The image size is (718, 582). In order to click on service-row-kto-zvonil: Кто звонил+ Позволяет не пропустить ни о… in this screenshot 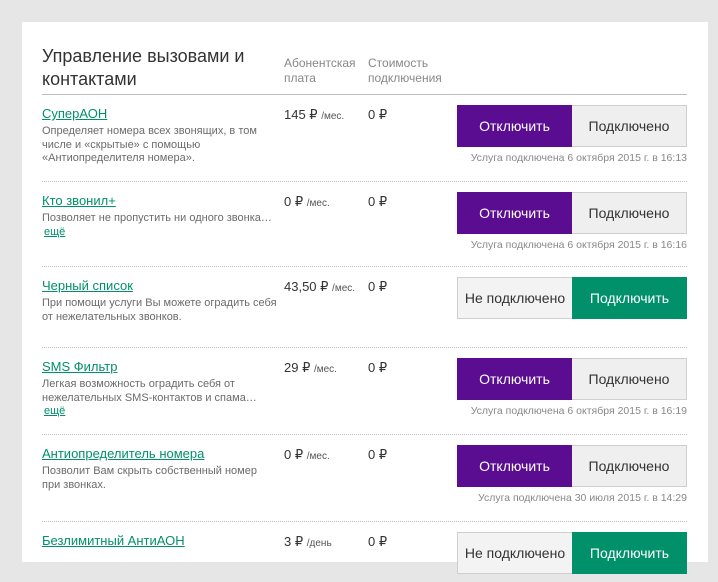, I will do `click(364, 224)`.